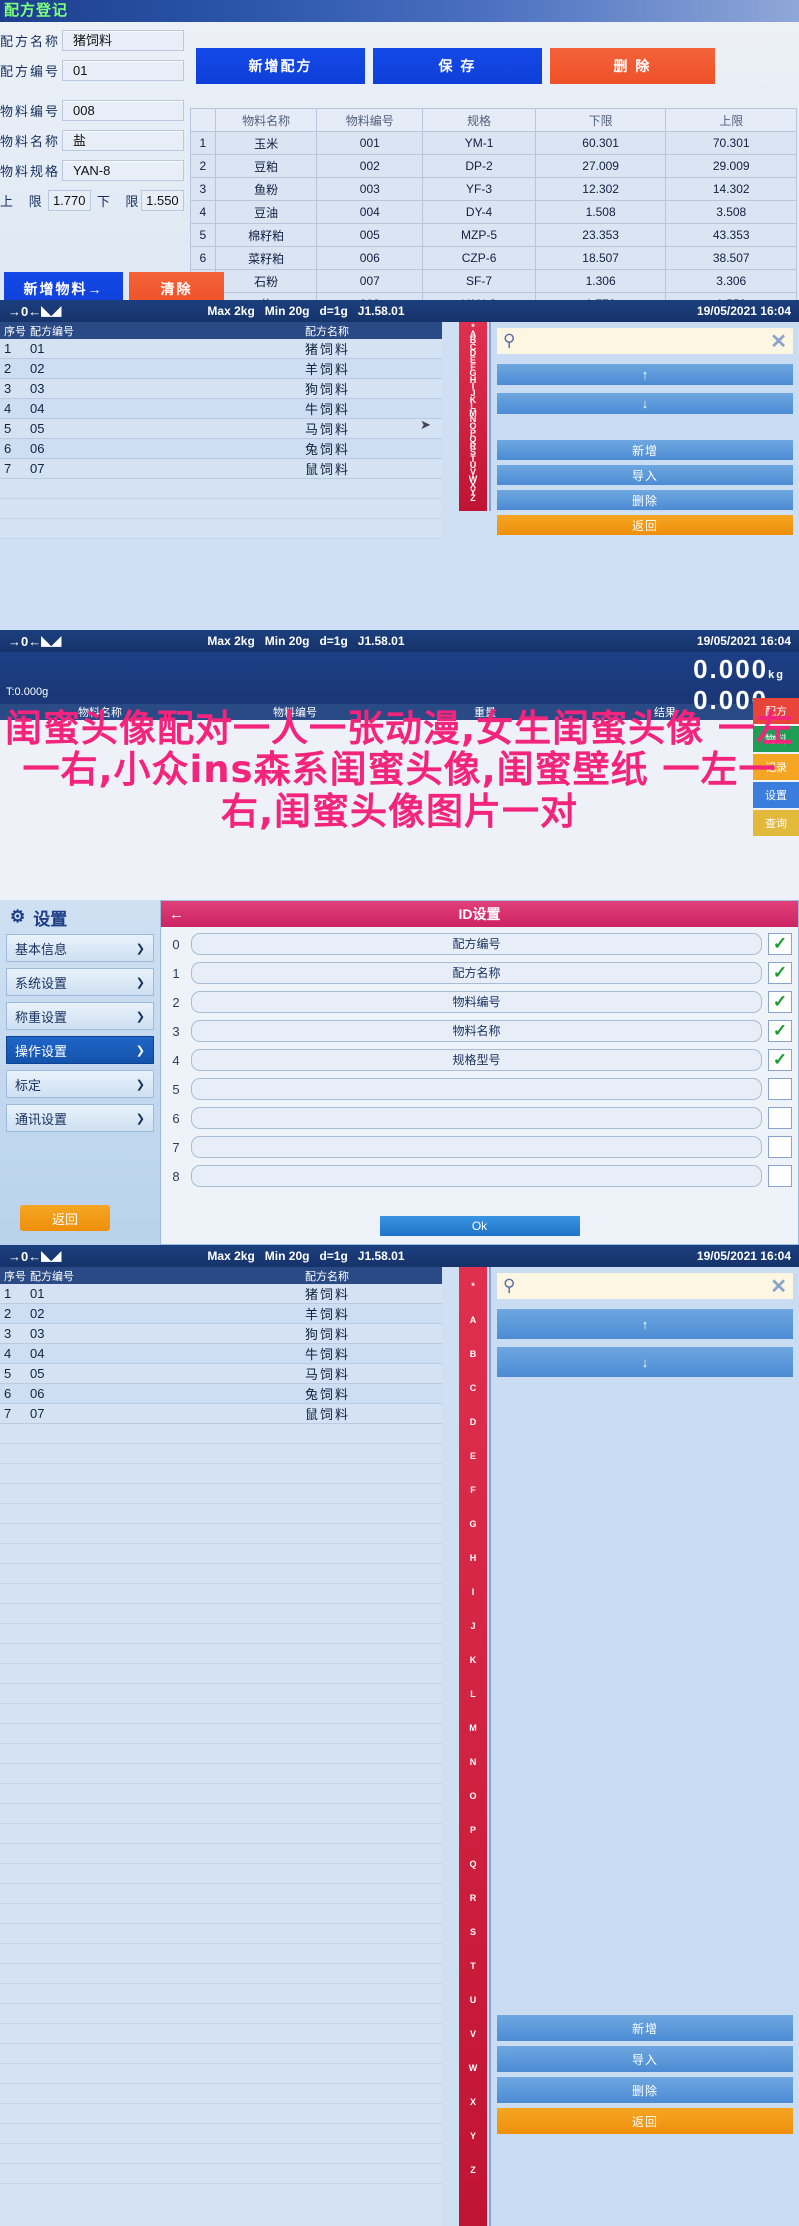  Describe the element at coordinates (473, 2034) in the screenshot. I see `alphabet-letter: V` at that location.